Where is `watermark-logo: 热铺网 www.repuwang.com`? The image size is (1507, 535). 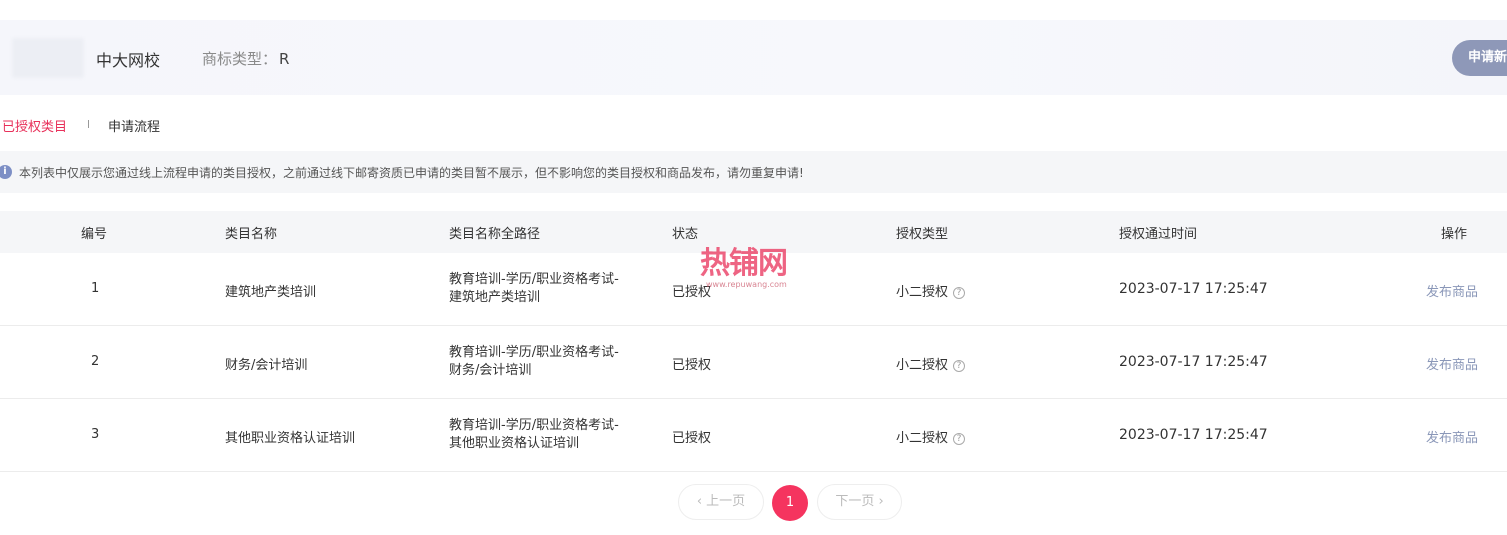 watermark-logo: 热铺网 www.repuwang.com is located at coordinates (755, 270).